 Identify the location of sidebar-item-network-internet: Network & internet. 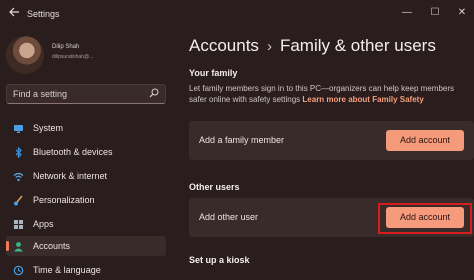
(86, 176).